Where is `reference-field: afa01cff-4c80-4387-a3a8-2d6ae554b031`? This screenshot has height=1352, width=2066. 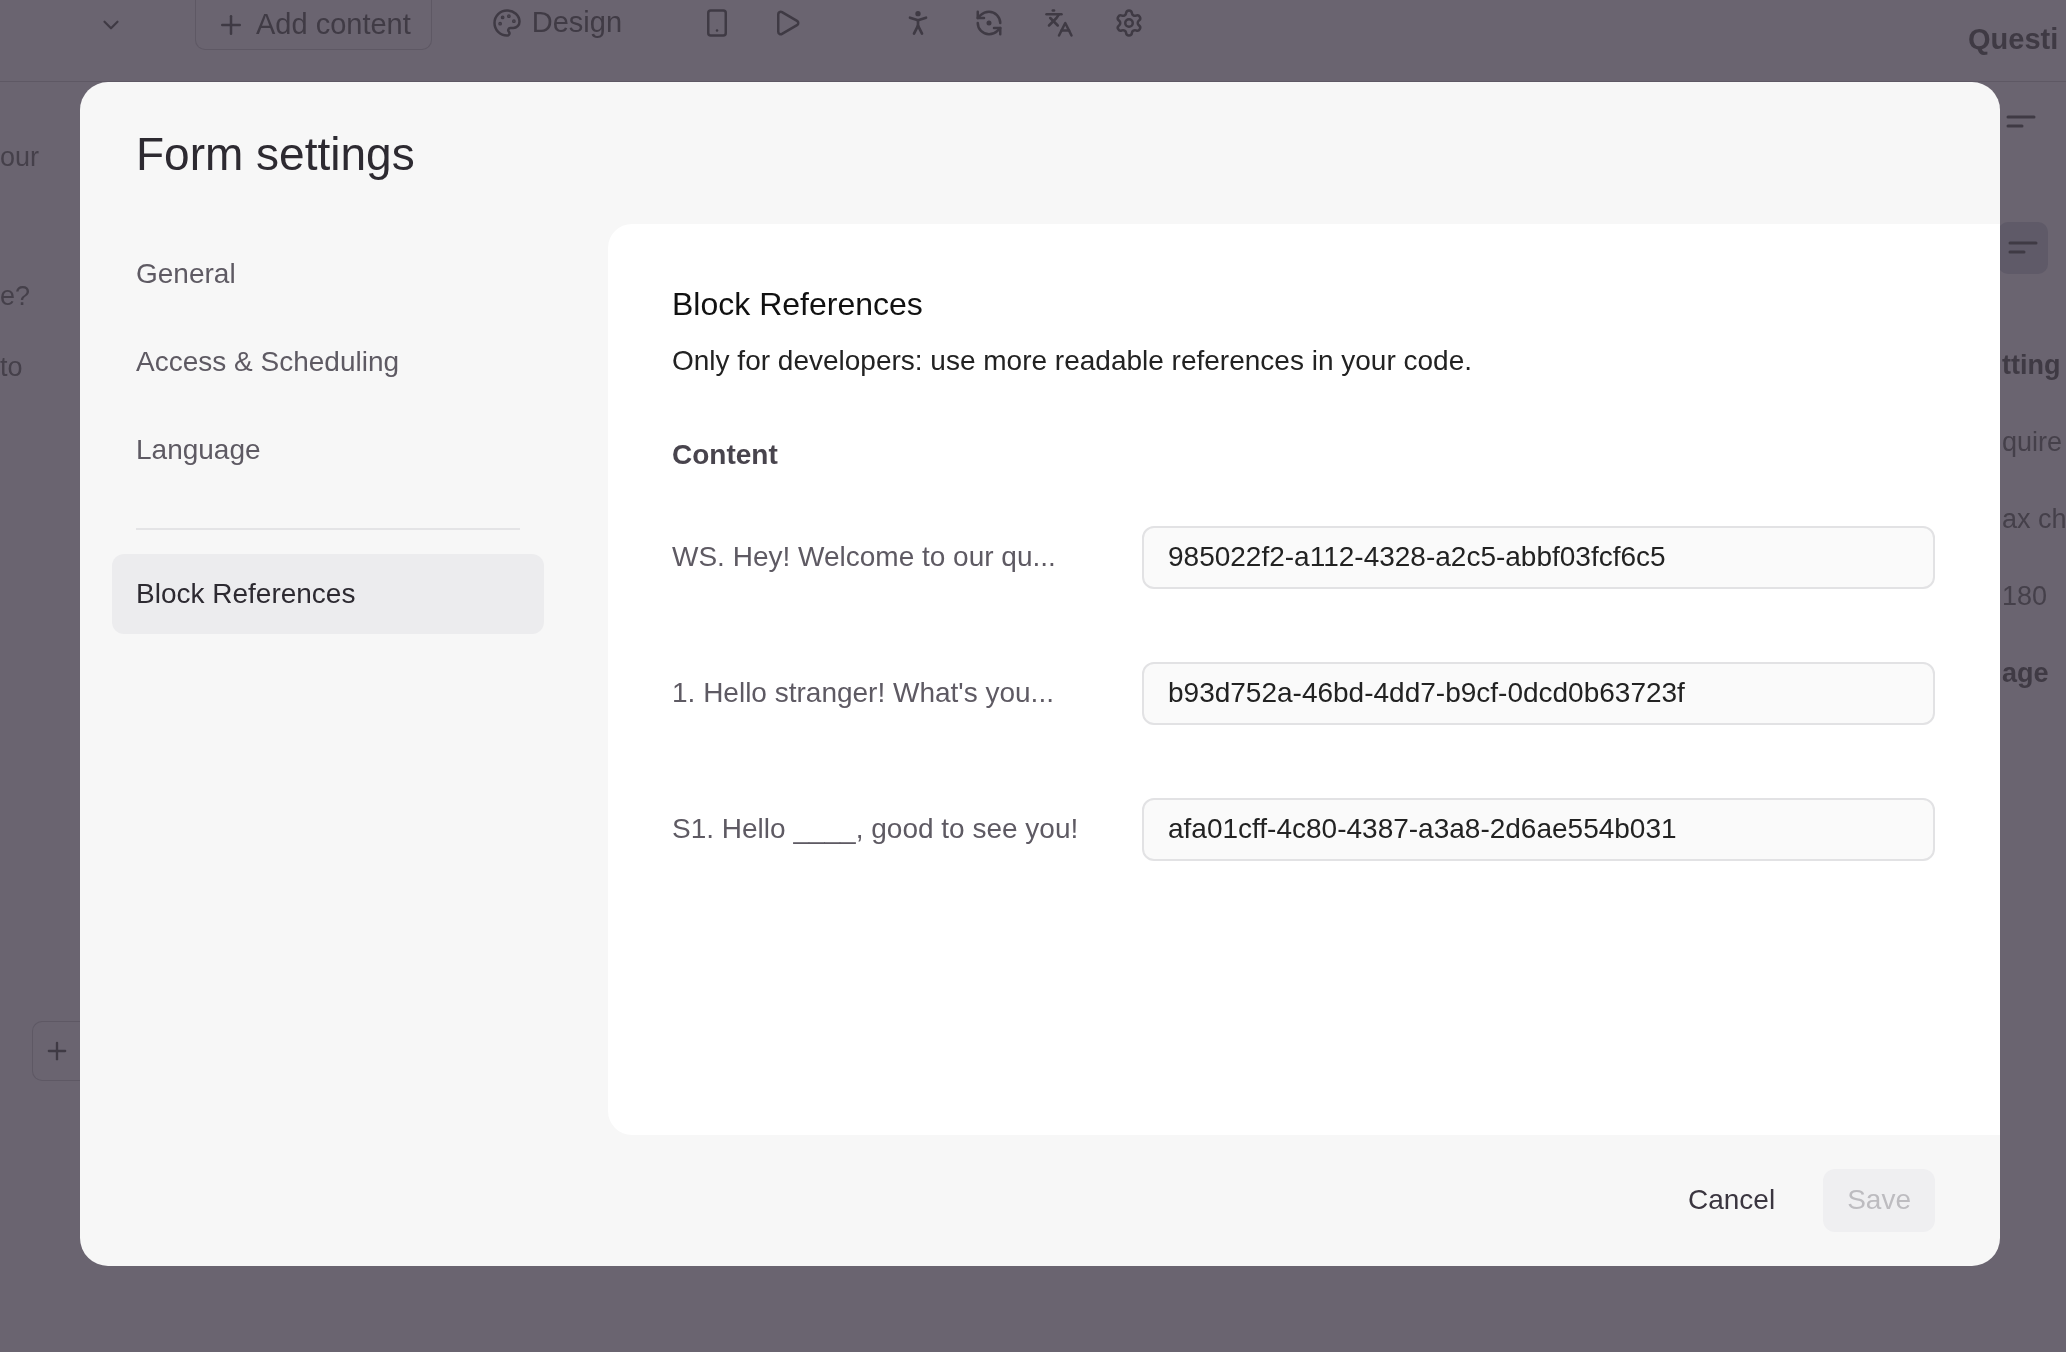
reference-field: afa01cff-4c80-4387-a3a8-2d6ae554b031 is located at coordinates (1538, 829).